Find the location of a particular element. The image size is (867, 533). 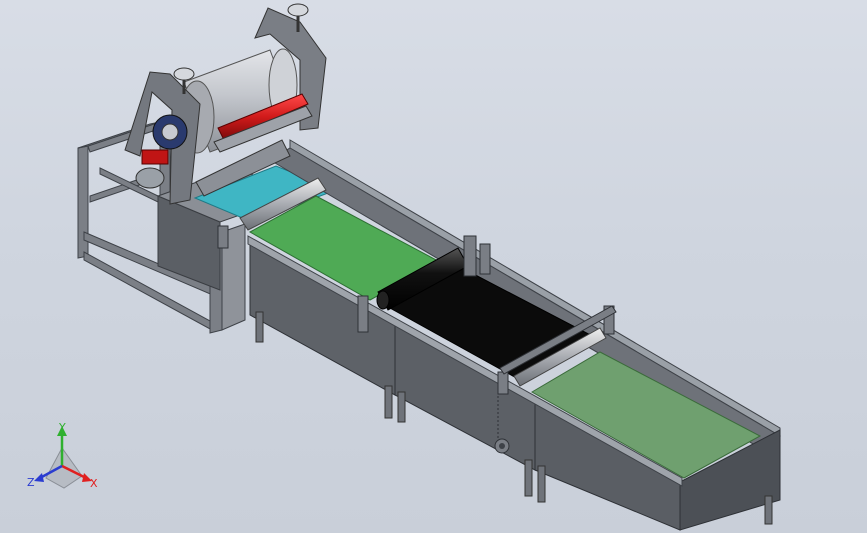

axis-x-label: X is located at coordinates (94, 483).